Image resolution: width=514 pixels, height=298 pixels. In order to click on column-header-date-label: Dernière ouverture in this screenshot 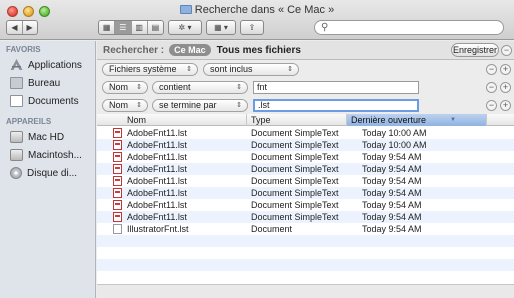, I will do `click(389, 120)`.